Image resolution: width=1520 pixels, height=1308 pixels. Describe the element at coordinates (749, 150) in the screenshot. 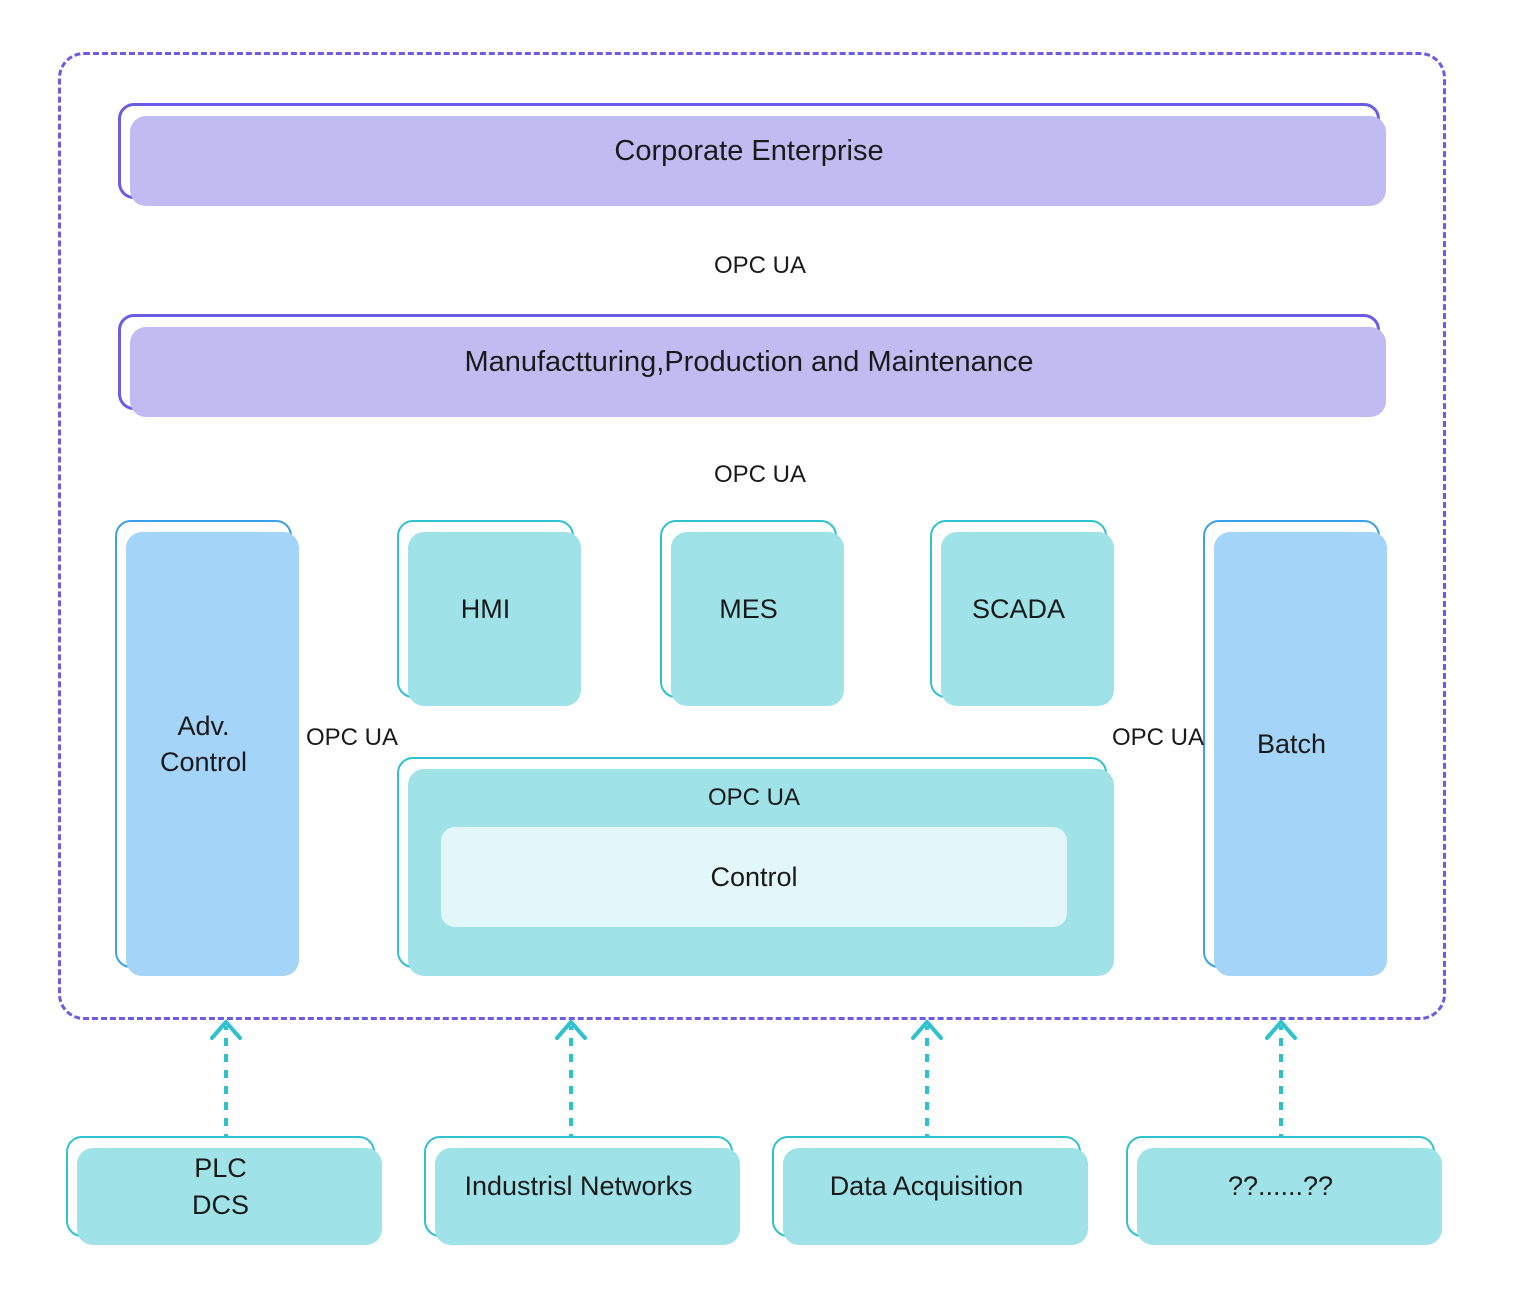

I see `corporate-enterprise-label: Corporate Enterprise` at that location.